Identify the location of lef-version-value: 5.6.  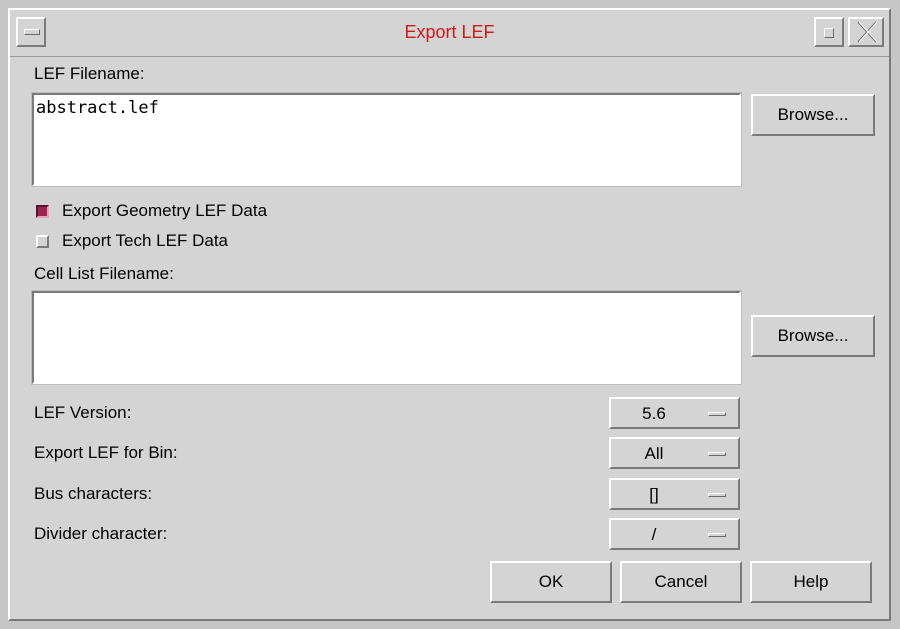
(654, 413).